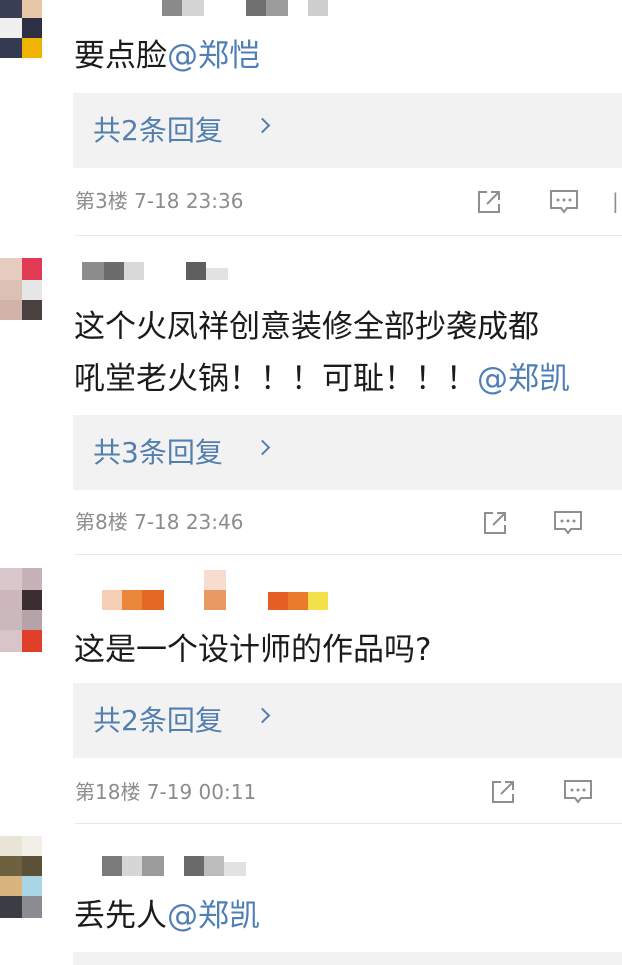  I want to click on floor-timestamp: 第18楼 7-19 00:11, so click(166, 792).